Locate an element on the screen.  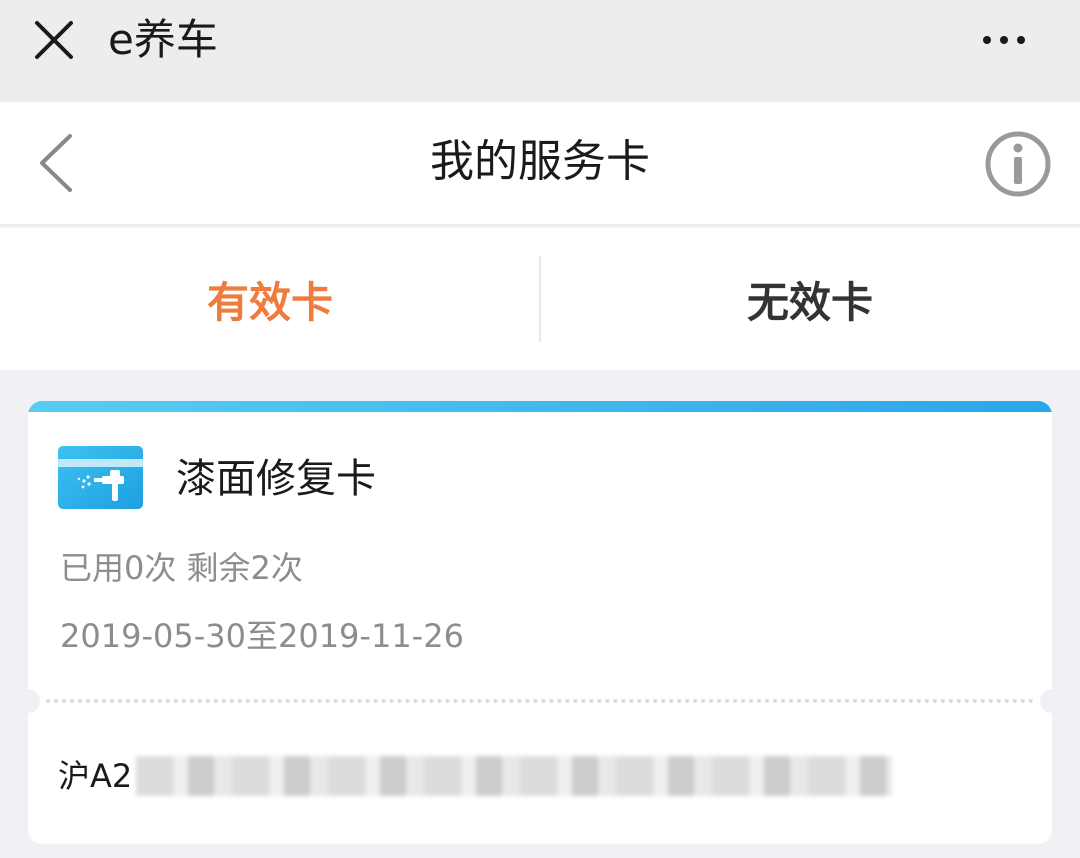
info-icon is located at coordinates (1018, 164).